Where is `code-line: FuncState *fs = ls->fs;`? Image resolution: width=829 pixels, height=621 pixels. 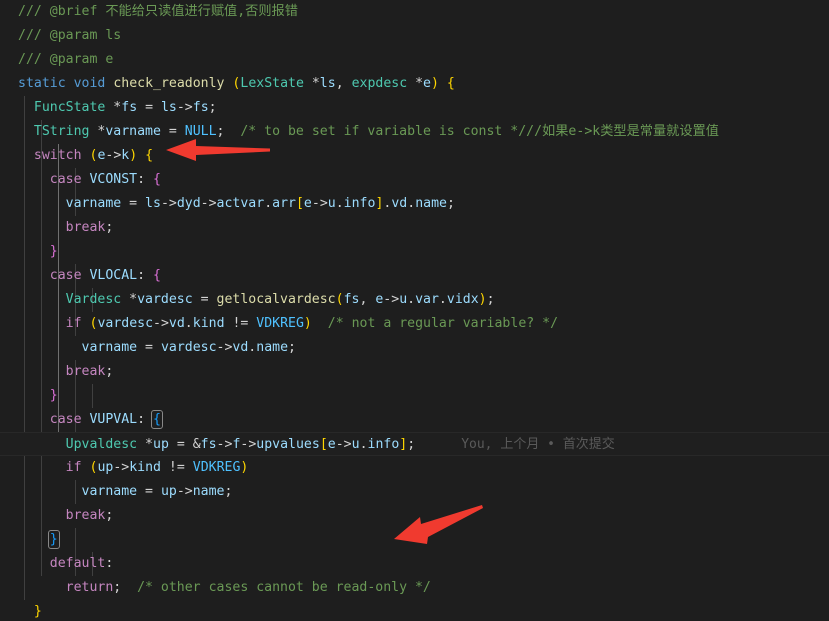 code-line: FuncState *fs = ls->fs; is located at coordinates (414, 108).